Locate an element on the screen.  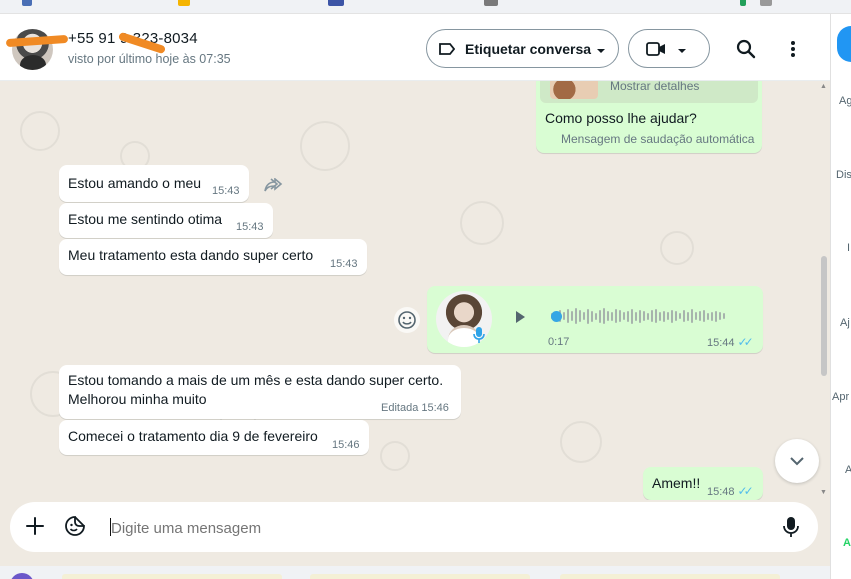
voice-message: 0:17 15:44 ✓✓ is located at coordinates (595, 319).